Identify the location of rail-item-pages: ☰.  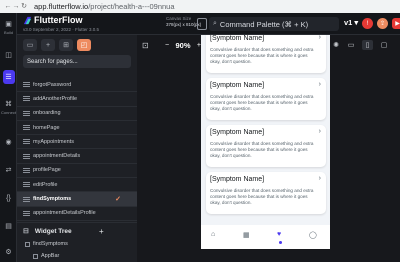
(8, 77).